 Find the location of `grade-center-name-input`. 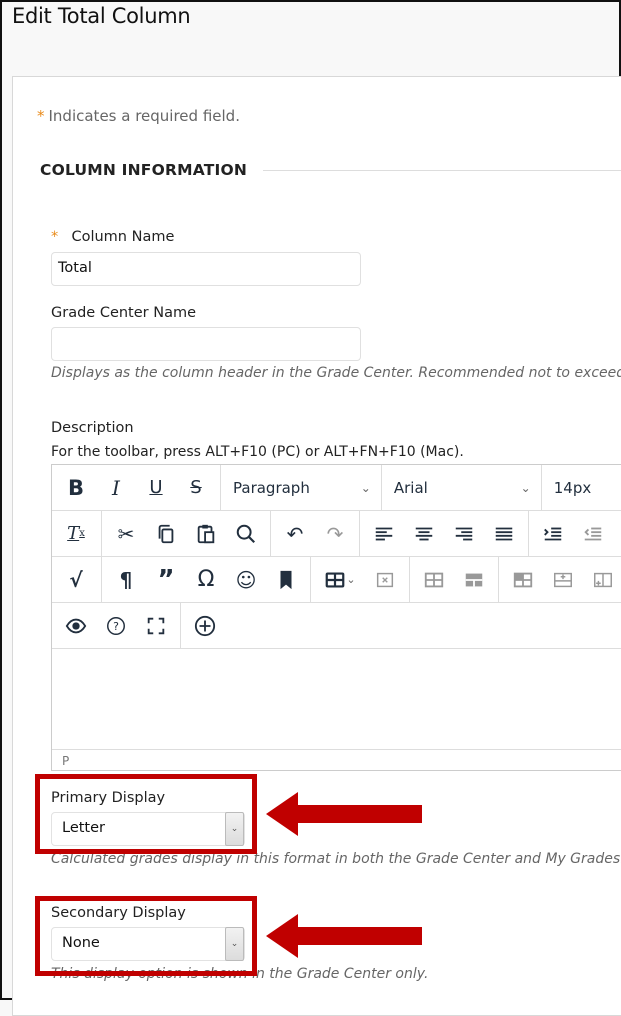

grade-center-name-input is located at coordinates (206, 344).